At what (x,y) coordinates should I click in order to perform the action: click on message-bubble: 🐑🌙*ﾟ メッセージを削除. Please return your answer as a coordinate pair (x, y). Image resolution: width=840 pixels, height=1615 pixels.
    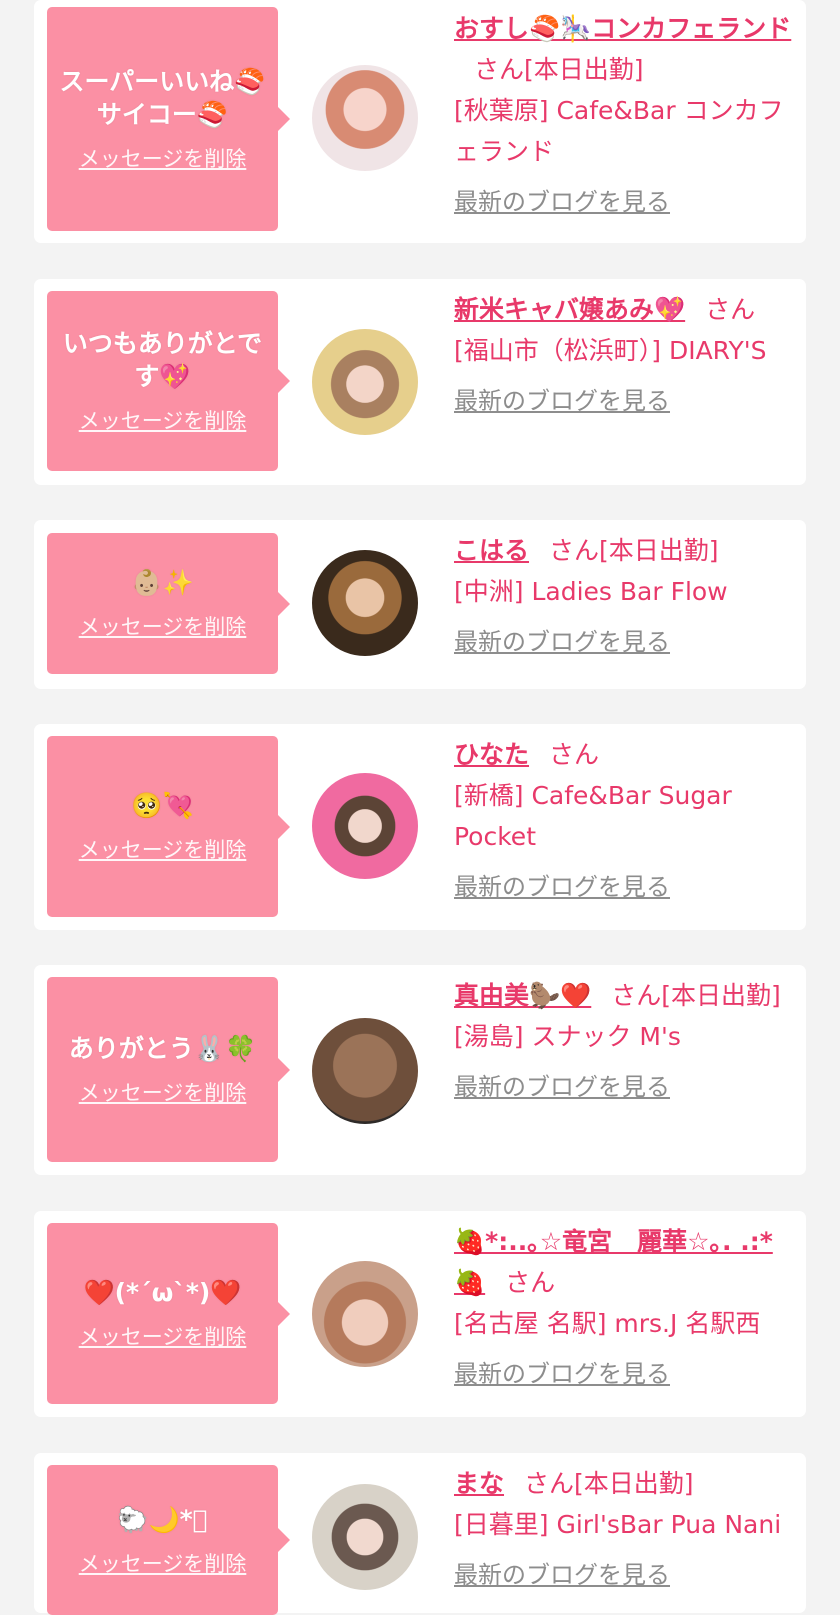
    Looking at the image, I should click on (168, 1540).